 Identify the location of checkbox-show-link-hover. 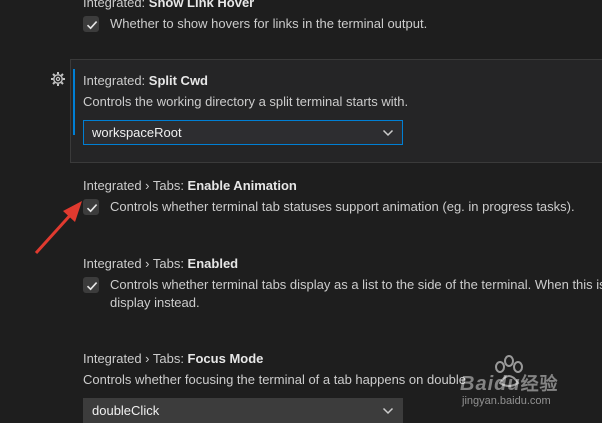
(91, 24).